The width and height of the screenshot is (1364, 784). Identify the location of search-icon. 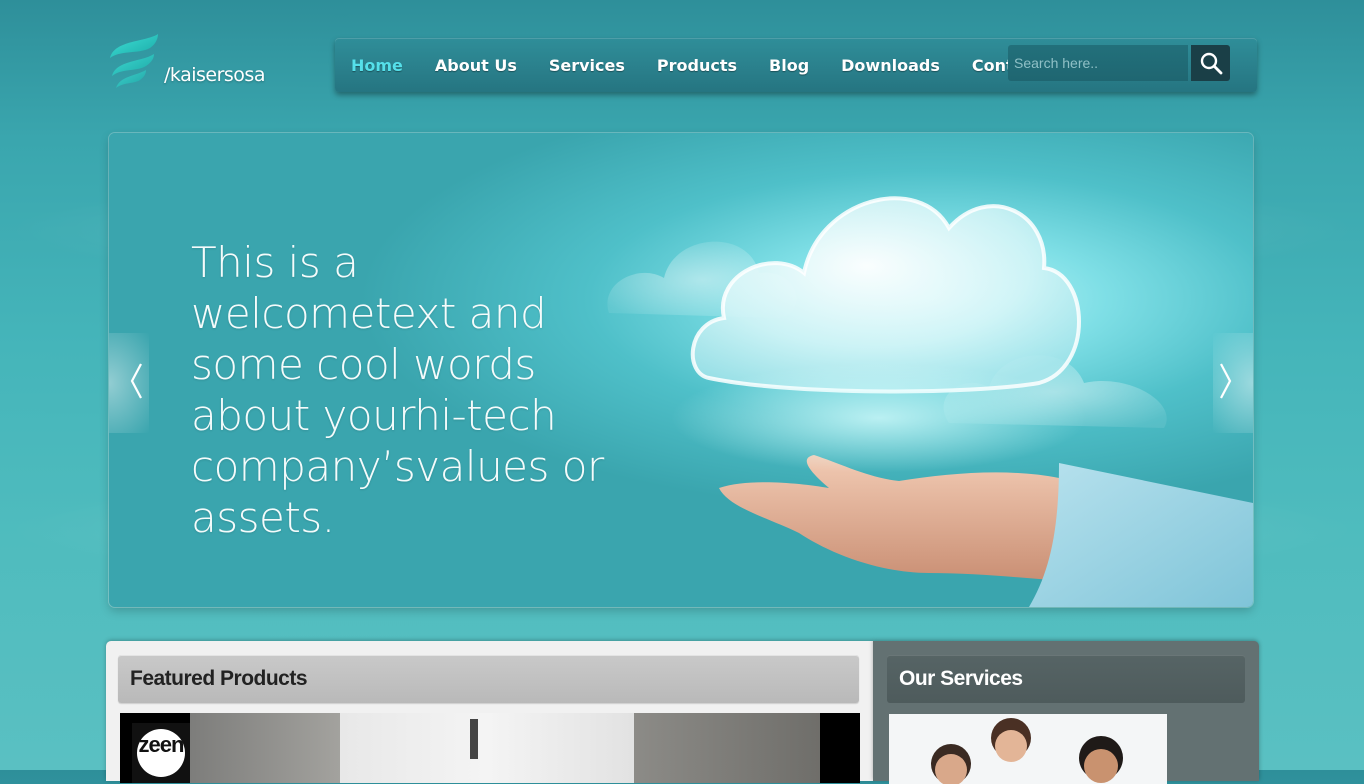
(1211, 63).